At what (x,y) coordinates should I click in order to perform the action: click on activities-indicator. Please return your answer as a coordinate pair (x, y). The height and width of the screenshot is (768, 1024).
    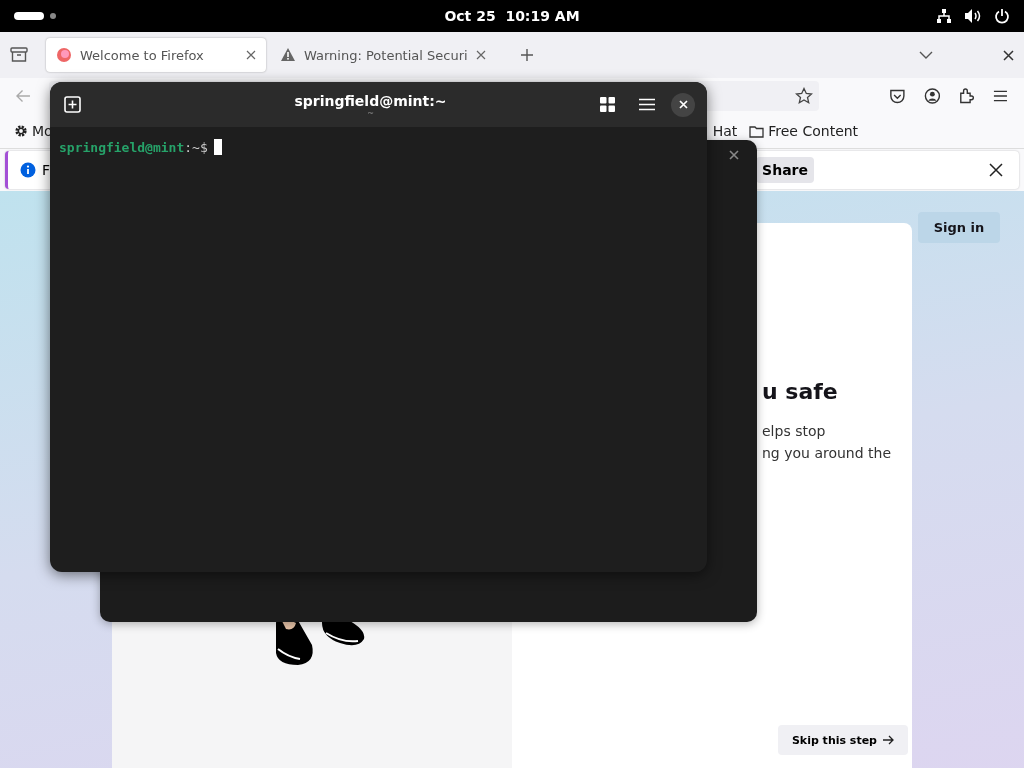
    Looking at the image, I should click on (35, 16).